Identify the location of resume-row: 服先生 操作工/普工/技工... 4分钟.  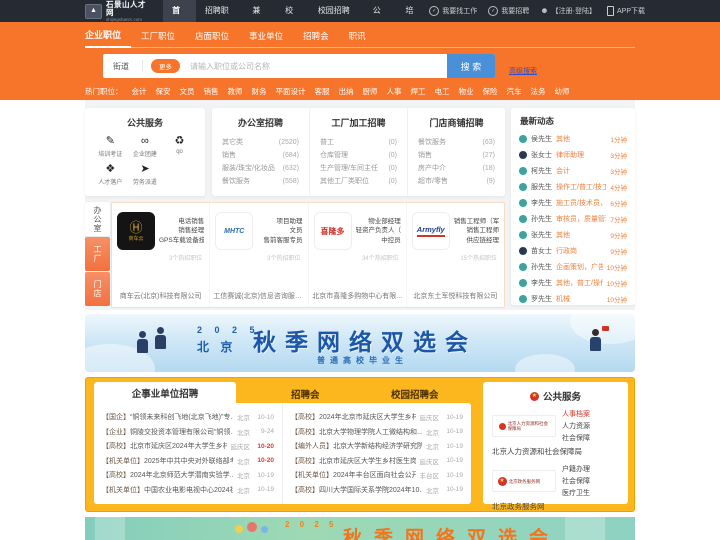
(573, 187).